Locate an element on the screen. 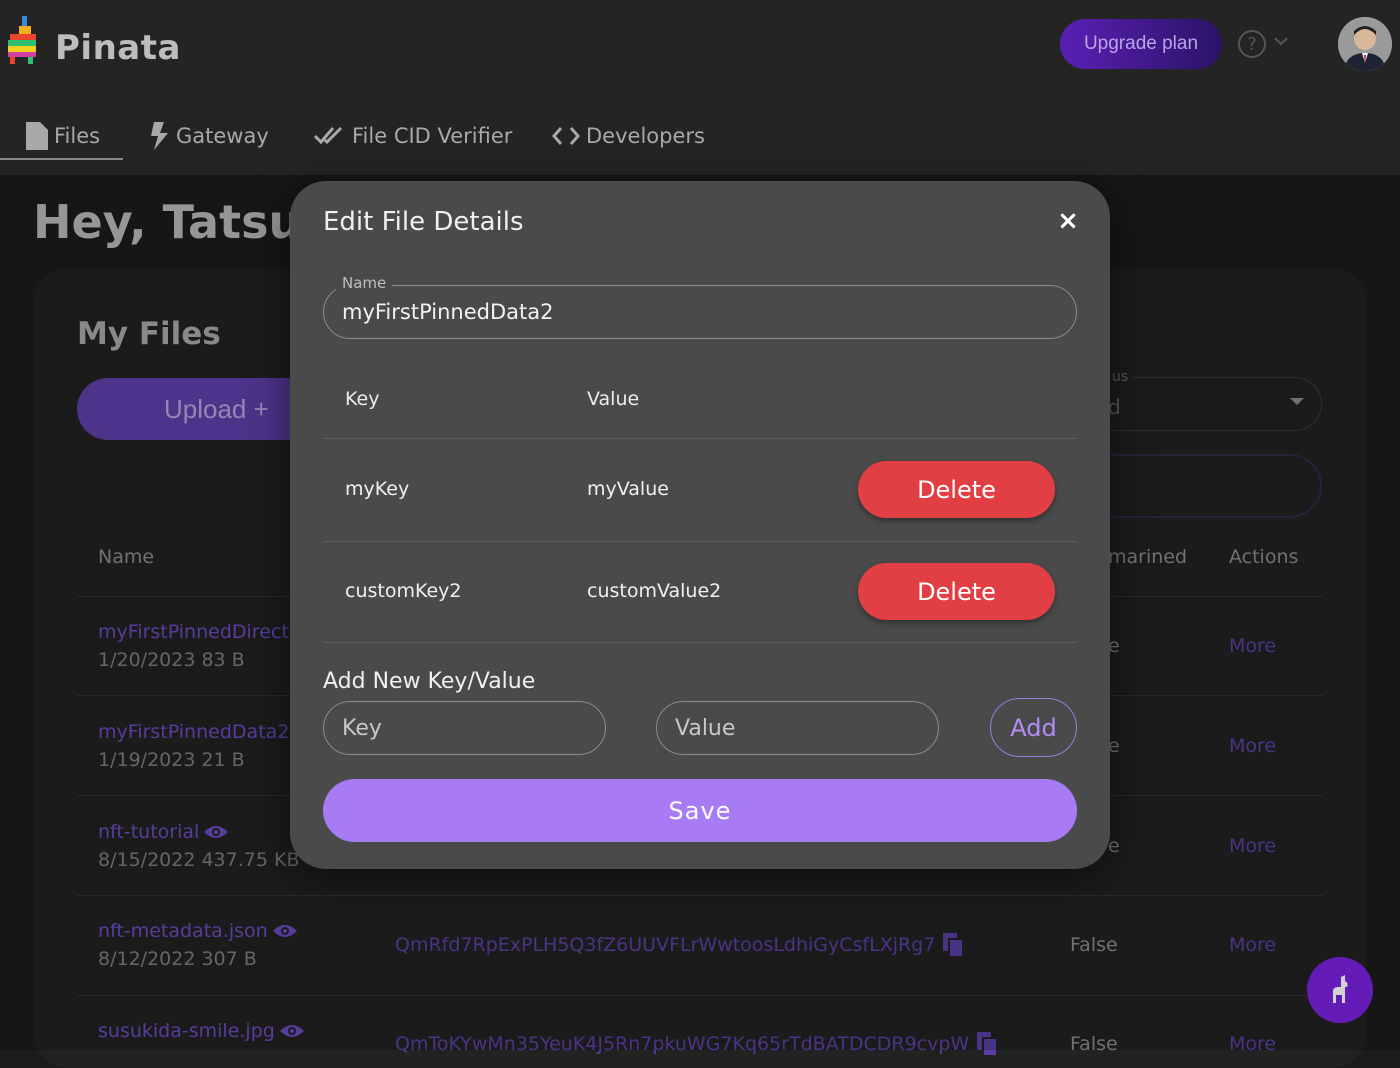 This screenshot has width=1400, height=1068. kv-key: customKey2 is located at coordinates (403, 591).